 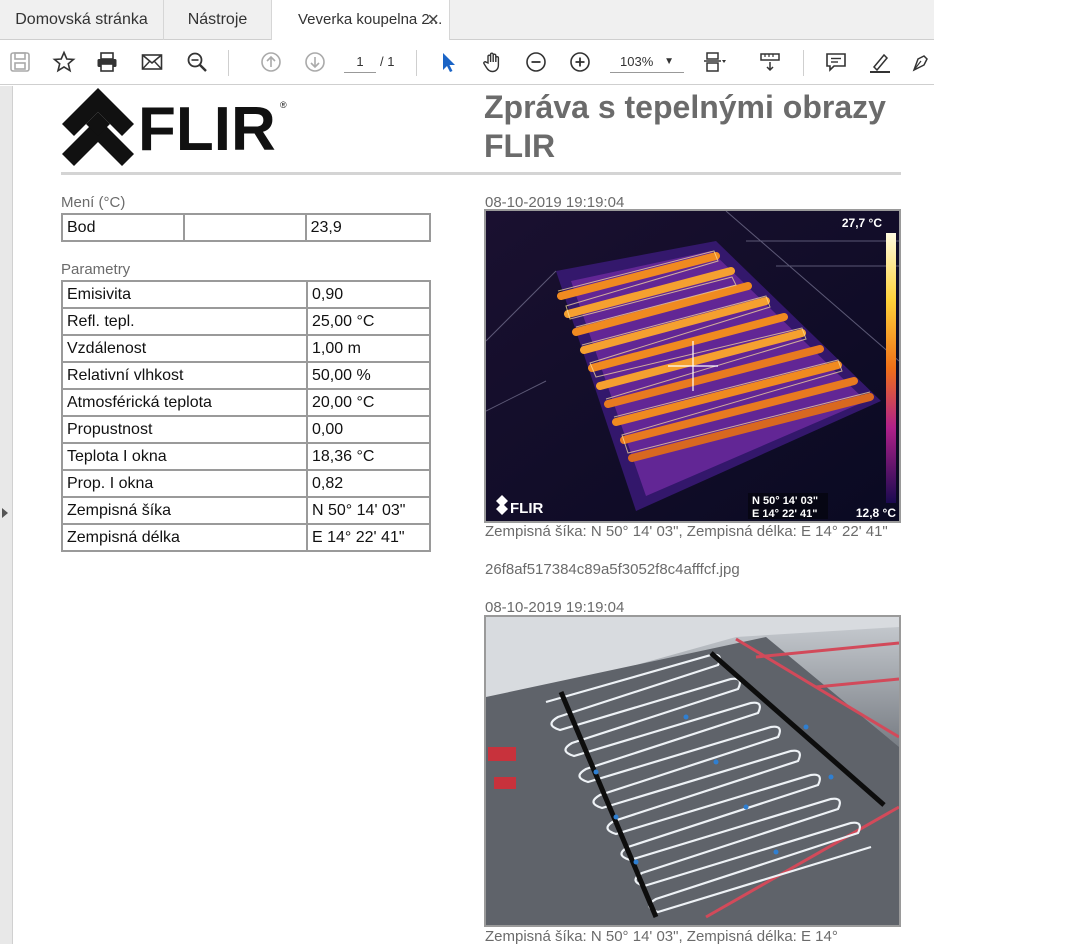 I want to click on measure-icon, so click(x=770, y=62).